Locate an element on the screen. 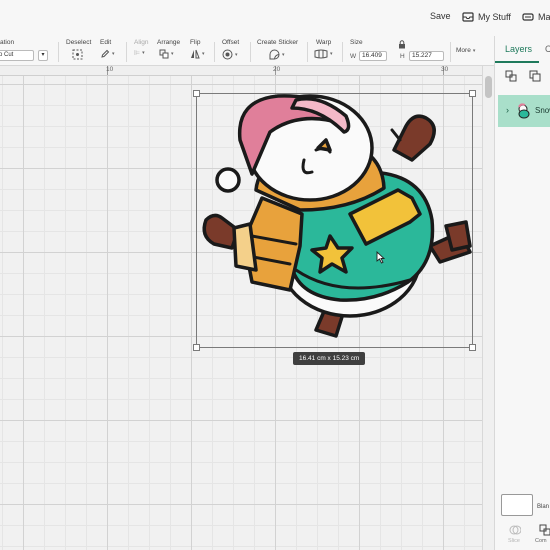 The width and height of the screenshot is (550, 550). pencil-icon is located at coordinates (105, 53).